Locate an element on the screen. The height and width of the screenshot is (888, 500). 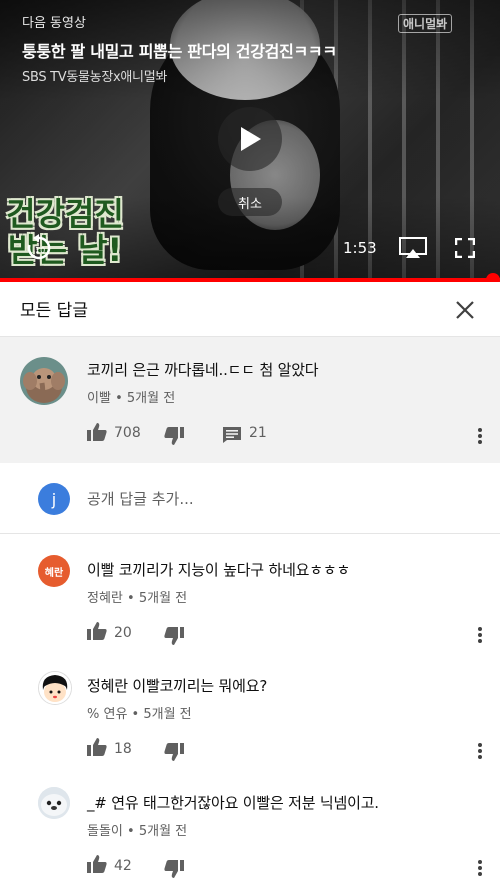
svg-text: 10 is located at coordinates (40, 250).